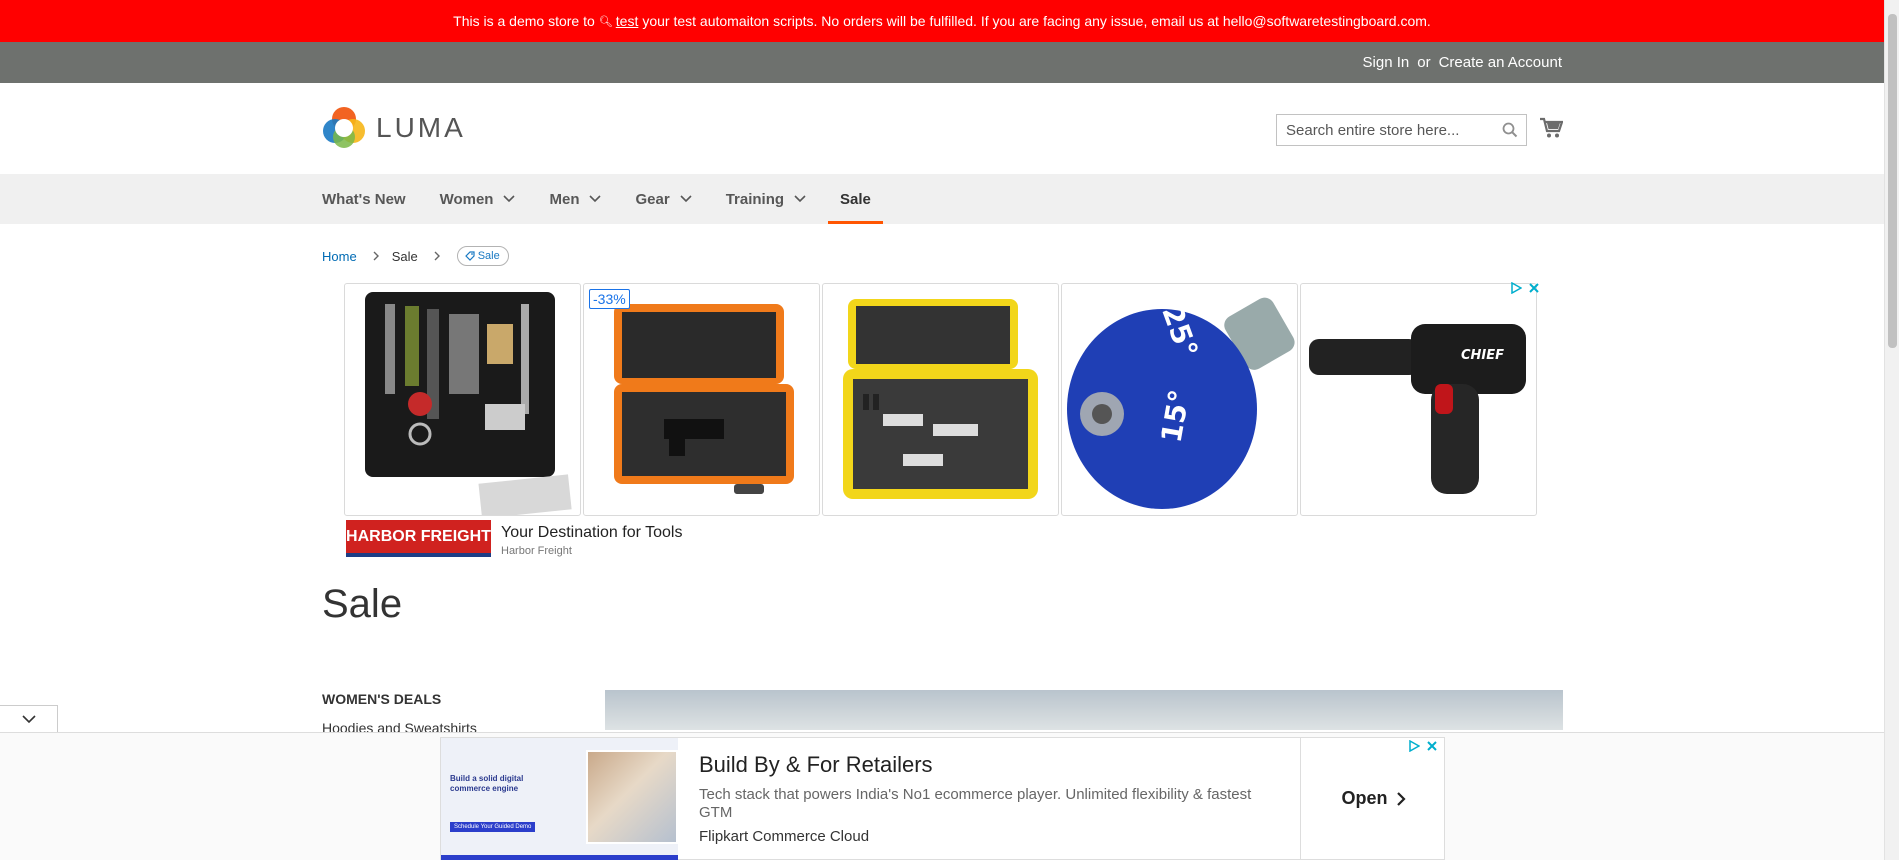 This screenshot has height=860, width=1899. I want to click on site-header: LUMA, so click(942, 128).